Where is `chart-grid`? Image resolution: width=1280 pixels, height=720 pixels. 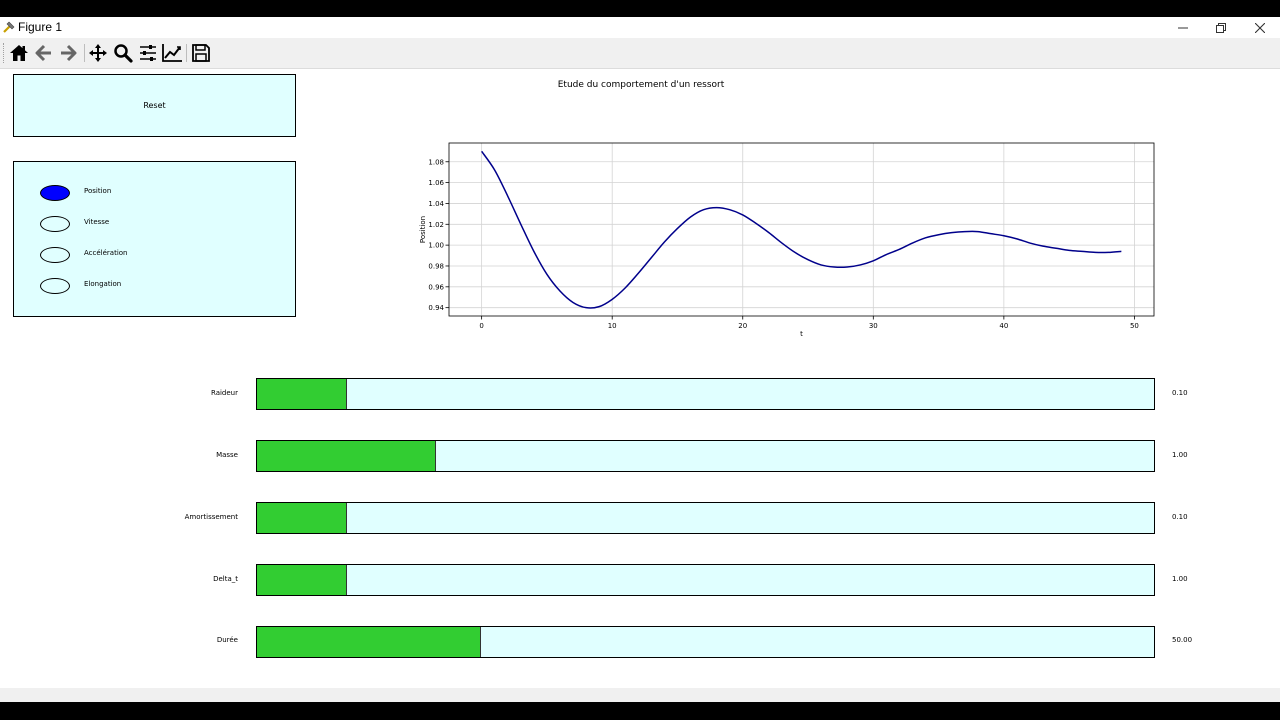
chart-grid is located at coordinates (801, 229).